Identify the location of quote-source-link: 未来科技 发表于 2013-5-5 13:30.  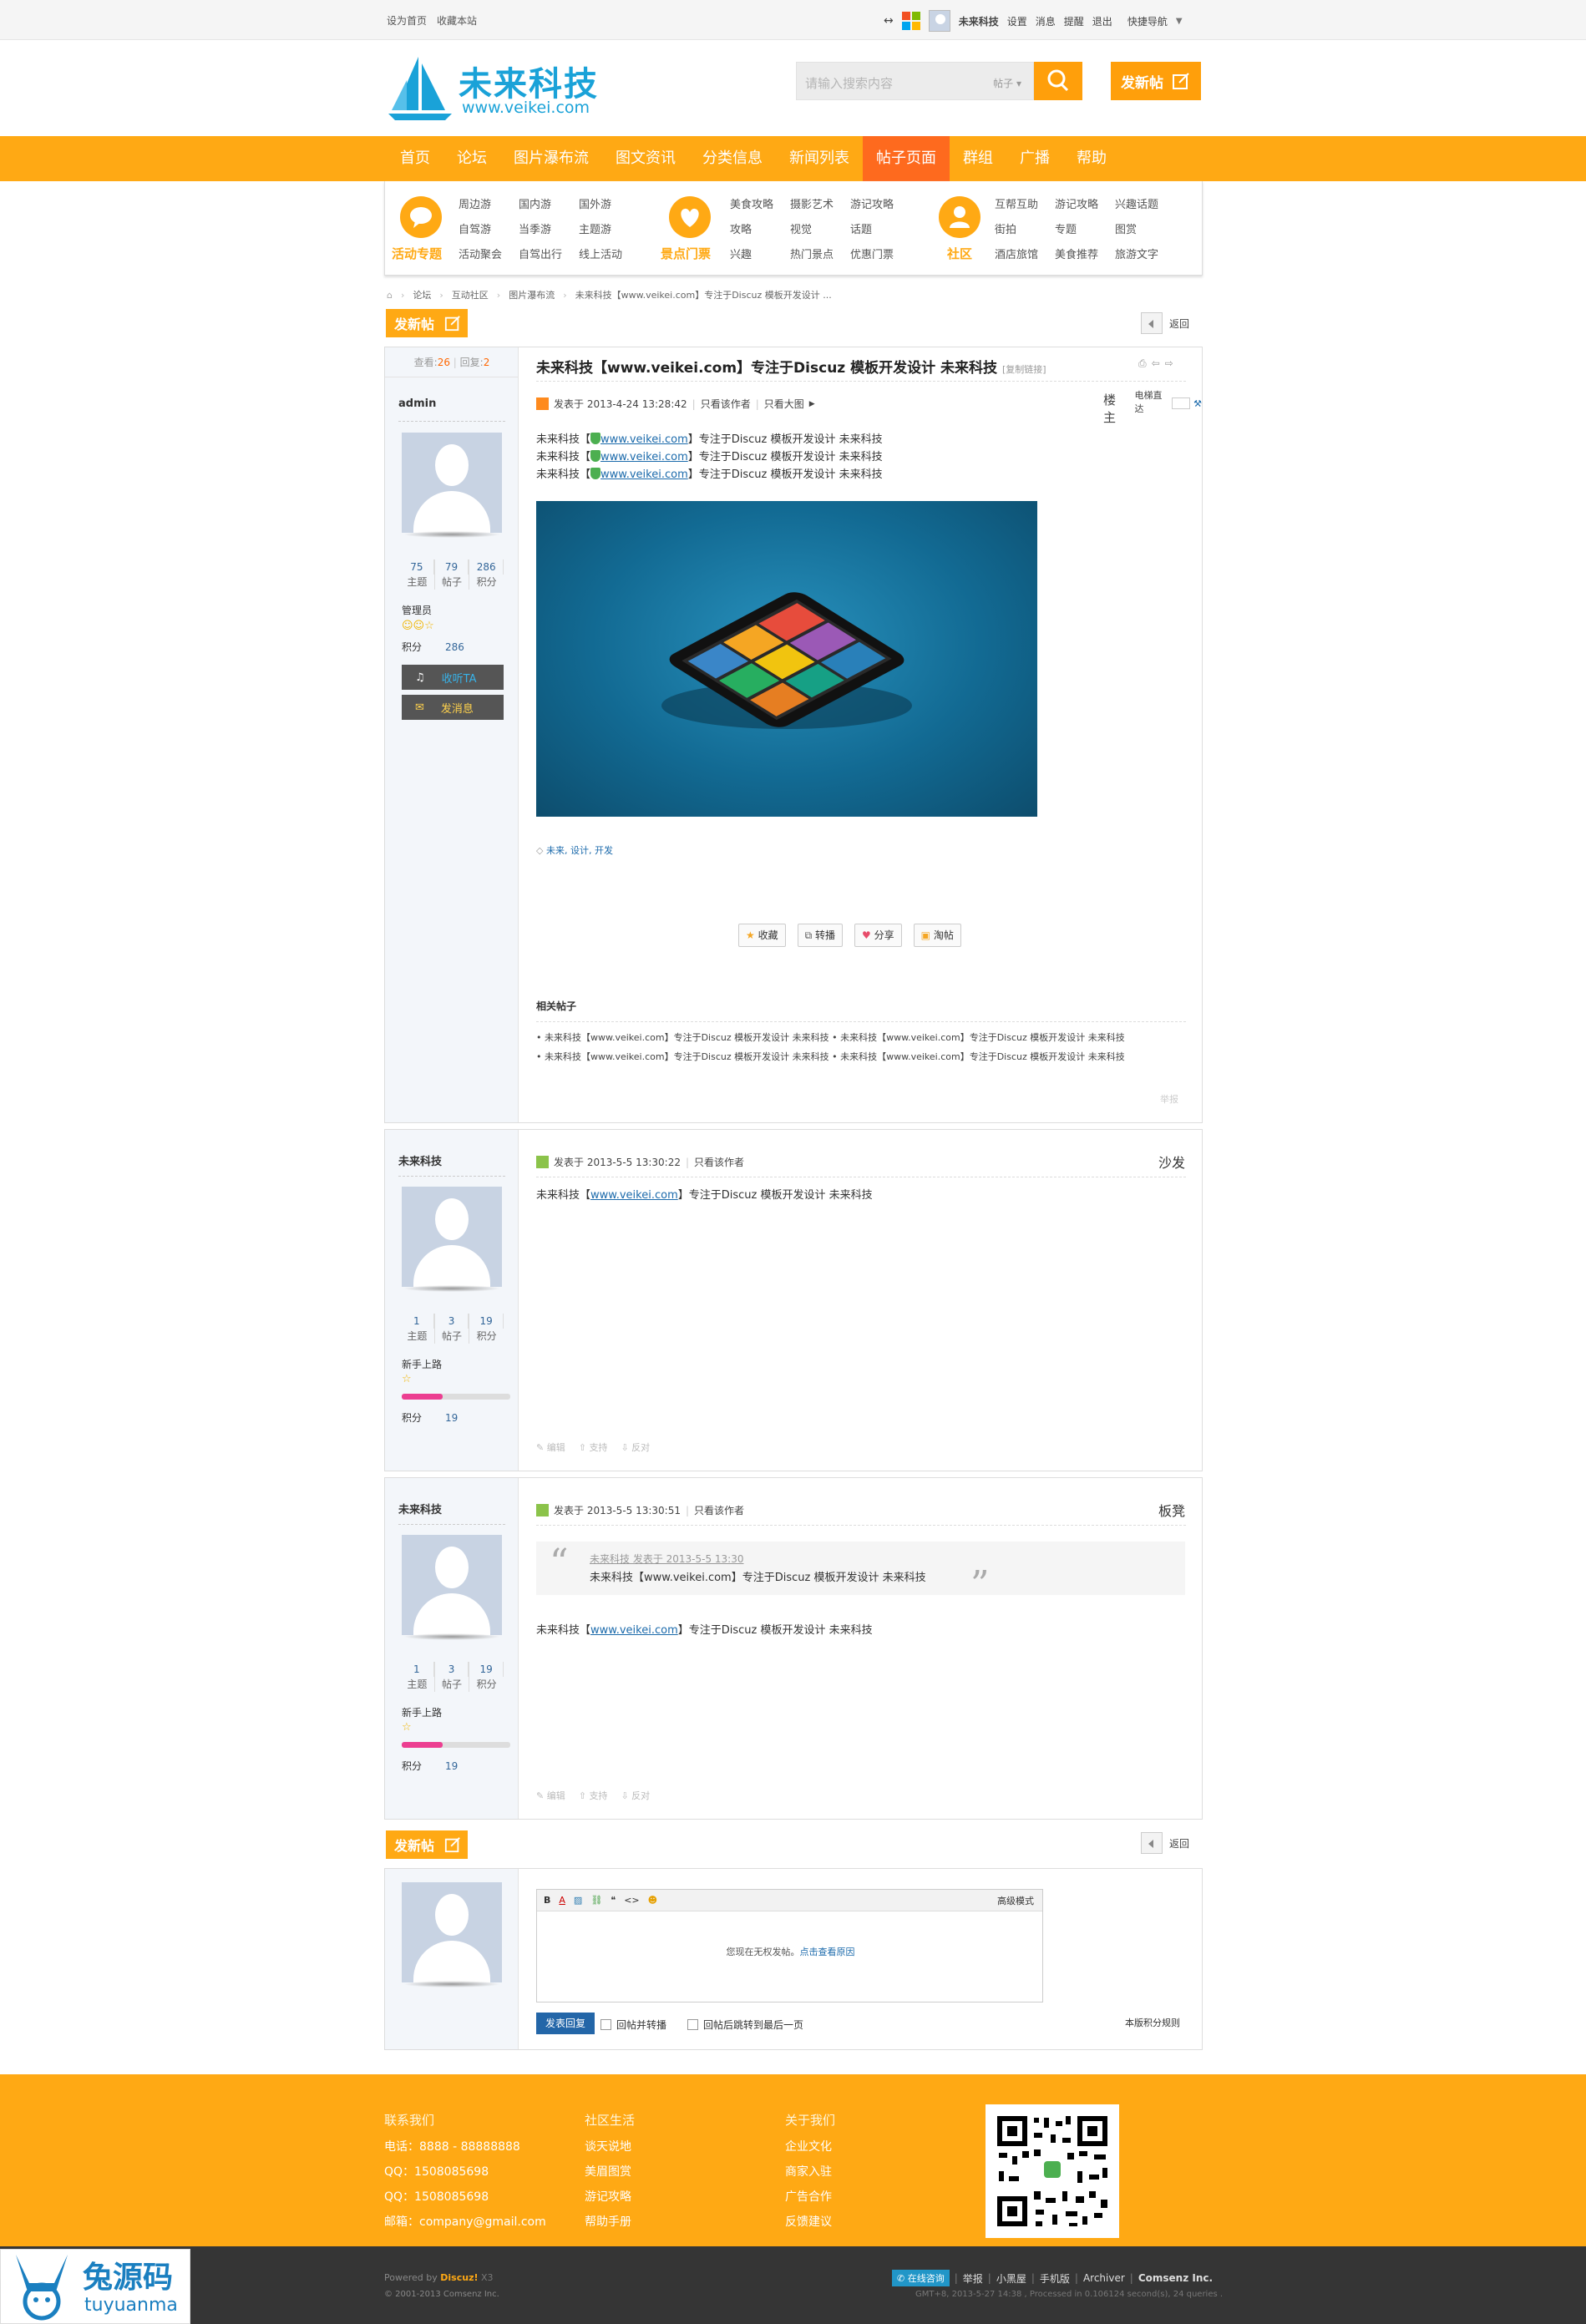
(667, 1559).